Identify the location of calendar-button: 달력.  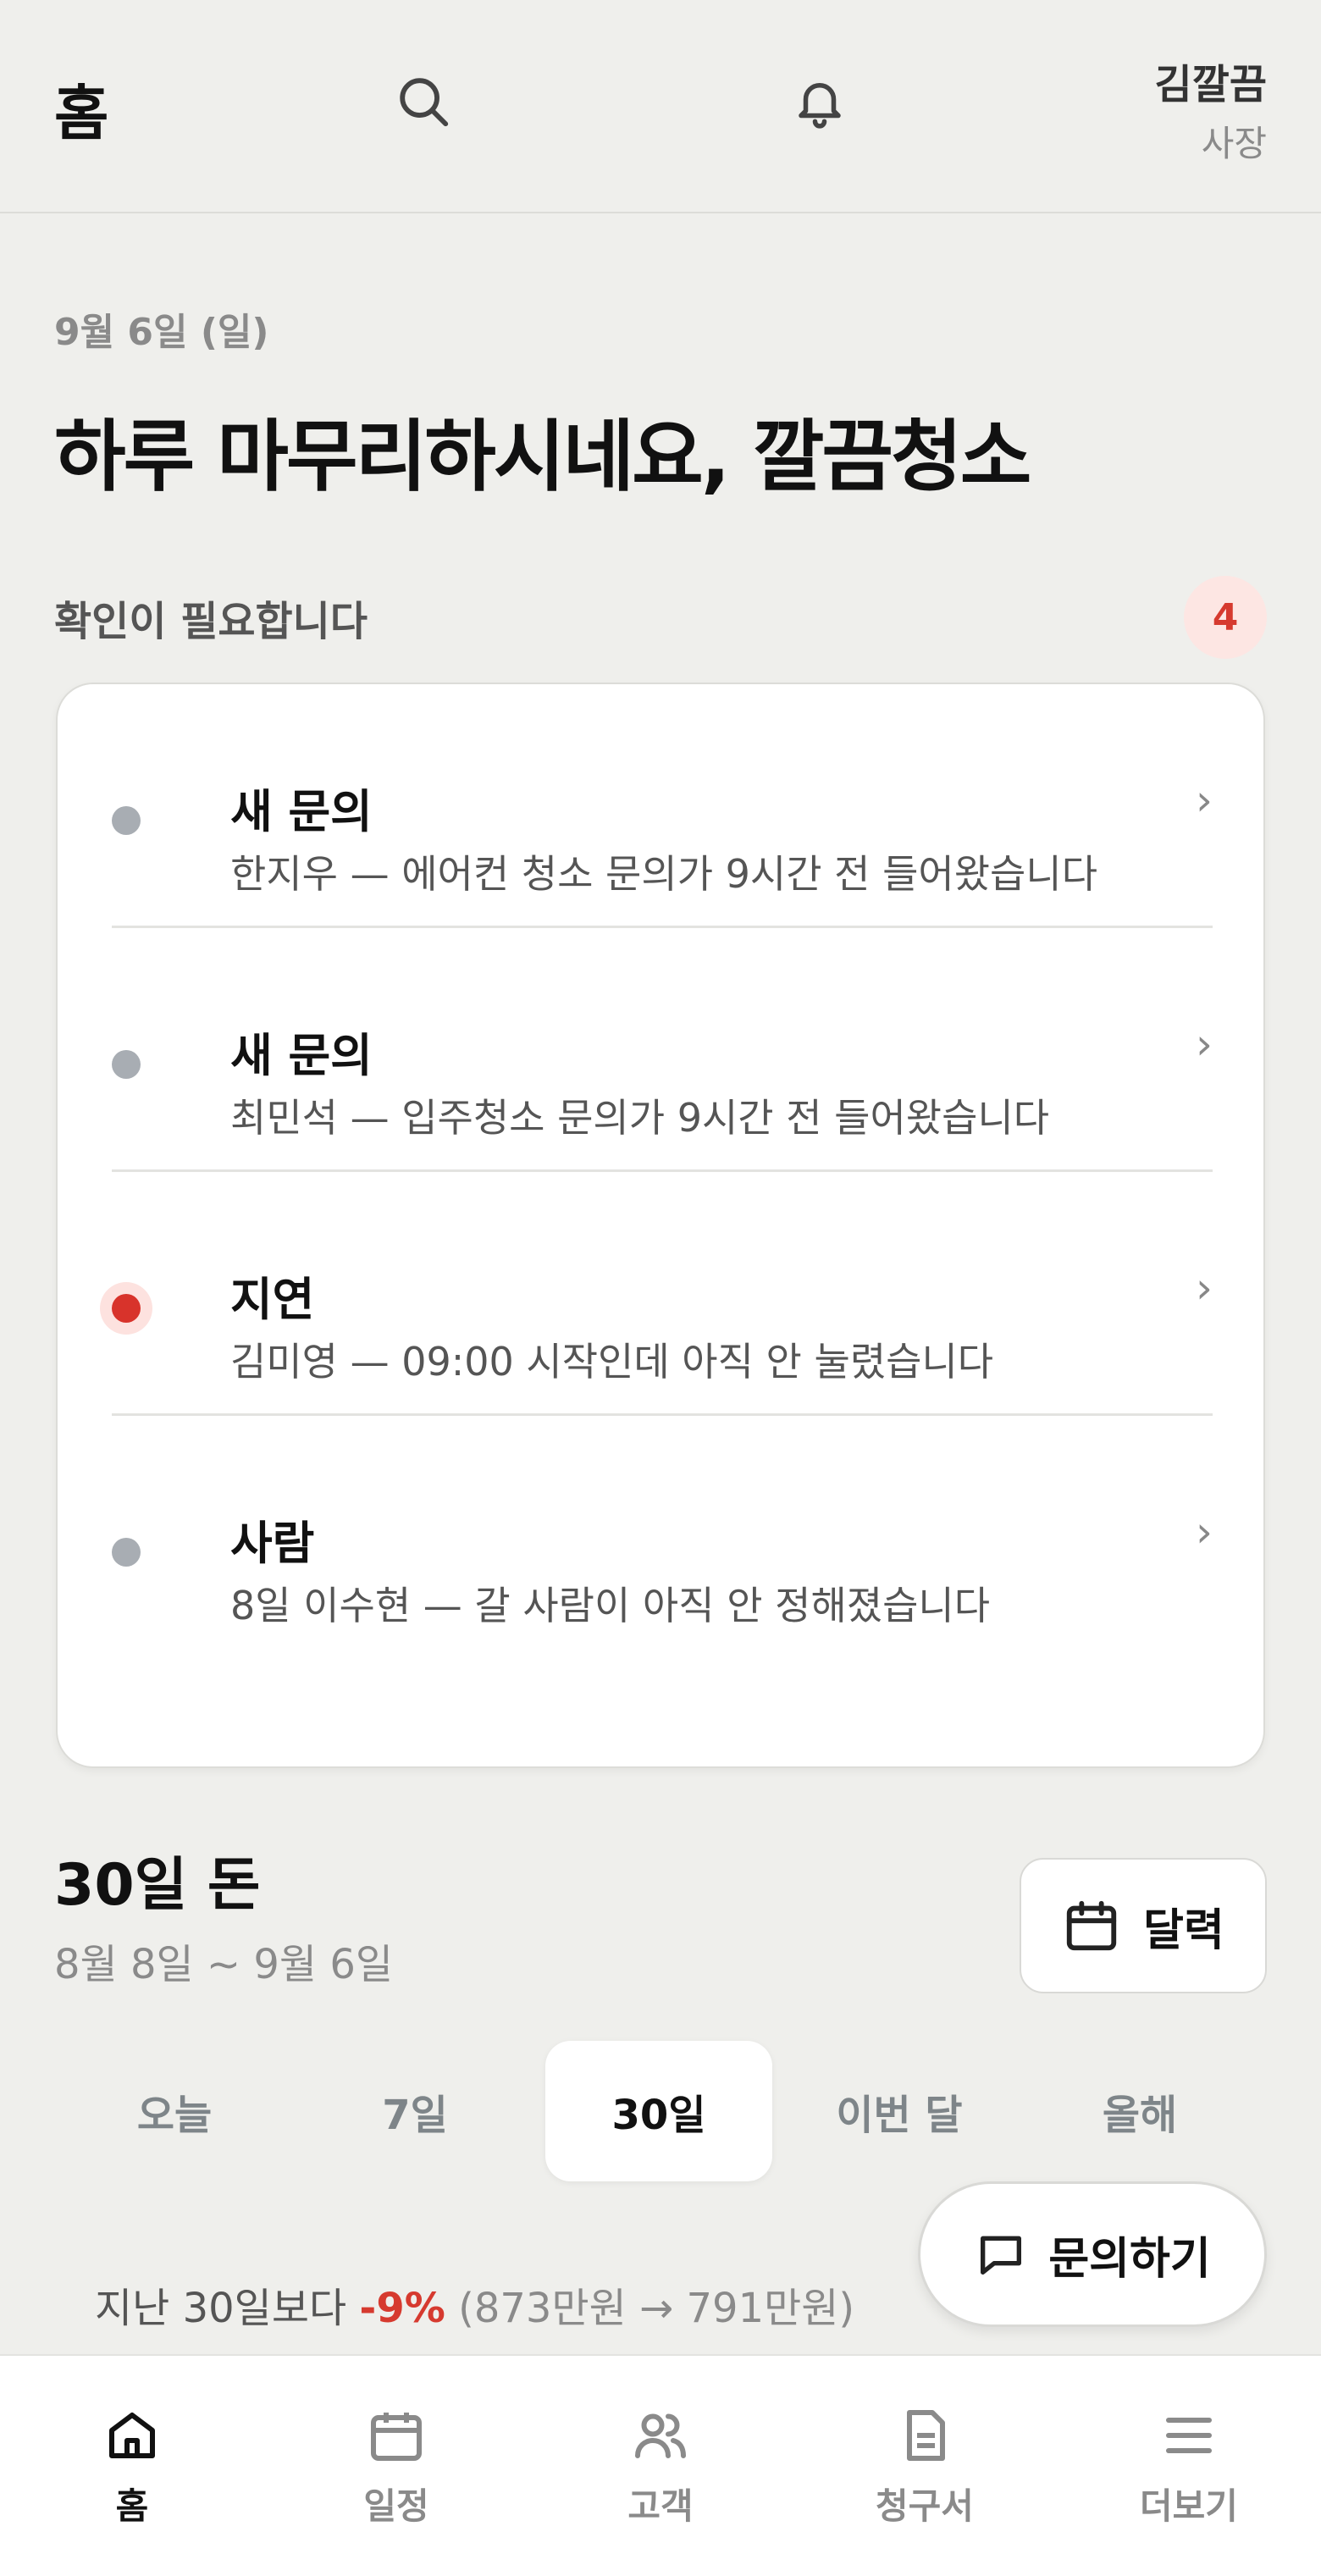
(1143, 1925).